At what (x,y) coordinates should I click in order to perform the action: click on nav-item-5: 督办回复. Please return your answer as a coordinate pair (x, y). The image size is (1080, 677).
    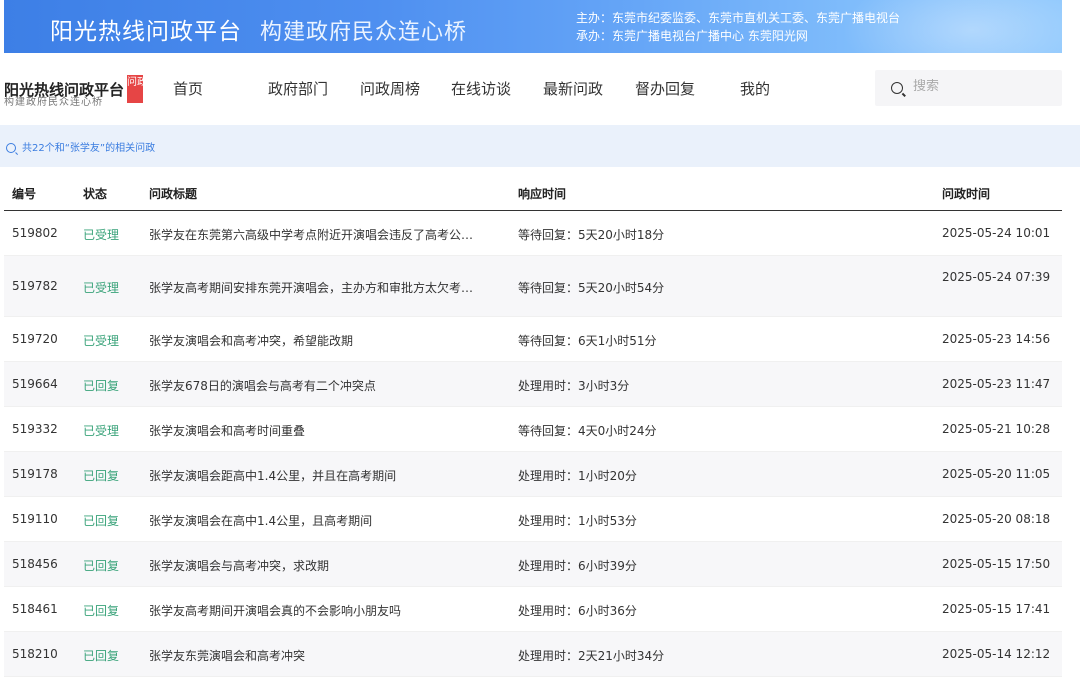
    Looking at the image, I should click on (665, 88).